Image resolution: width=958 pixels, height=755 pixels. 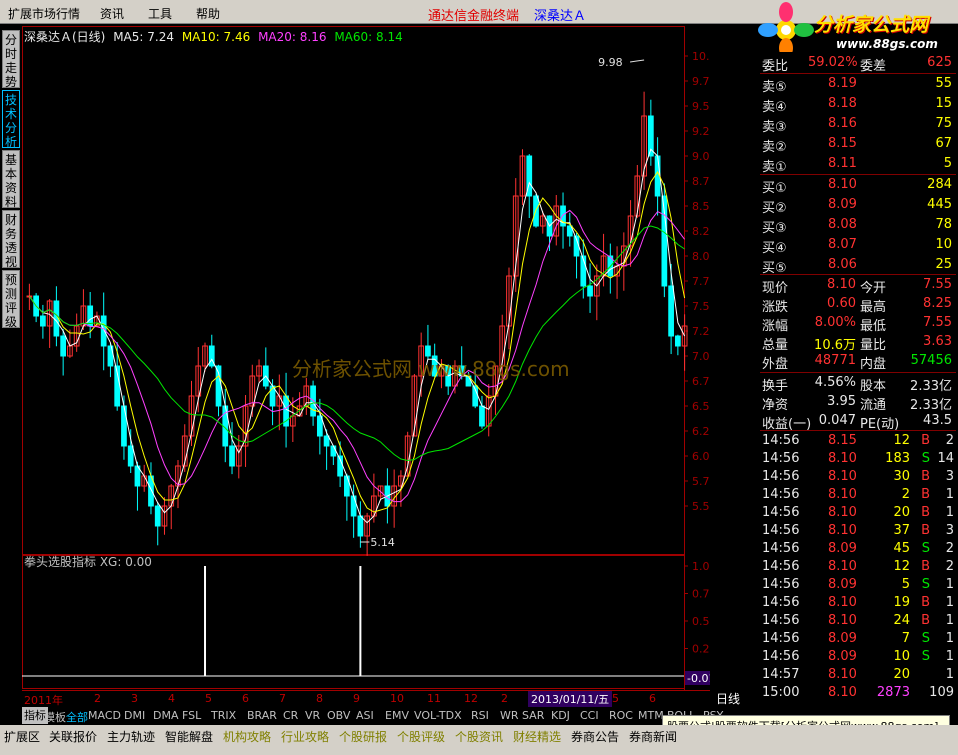 What do you see at coordinates (774, 228) in the screenshot?
I see `quote-cell: 买③` at bounding box center [774, 228].